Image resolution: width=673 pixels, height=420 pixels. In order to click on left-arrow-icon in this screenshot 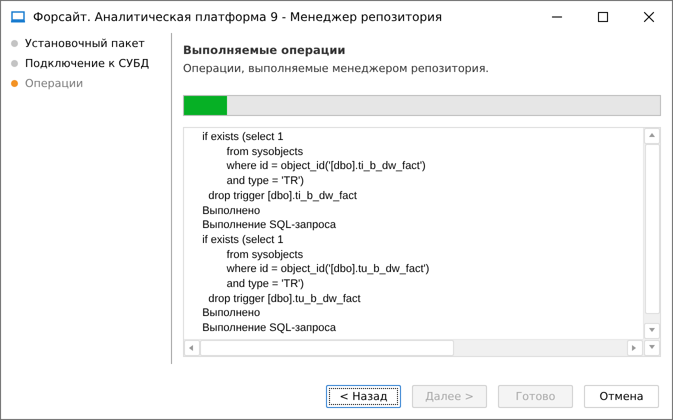, I will do `click(192, 348)`.